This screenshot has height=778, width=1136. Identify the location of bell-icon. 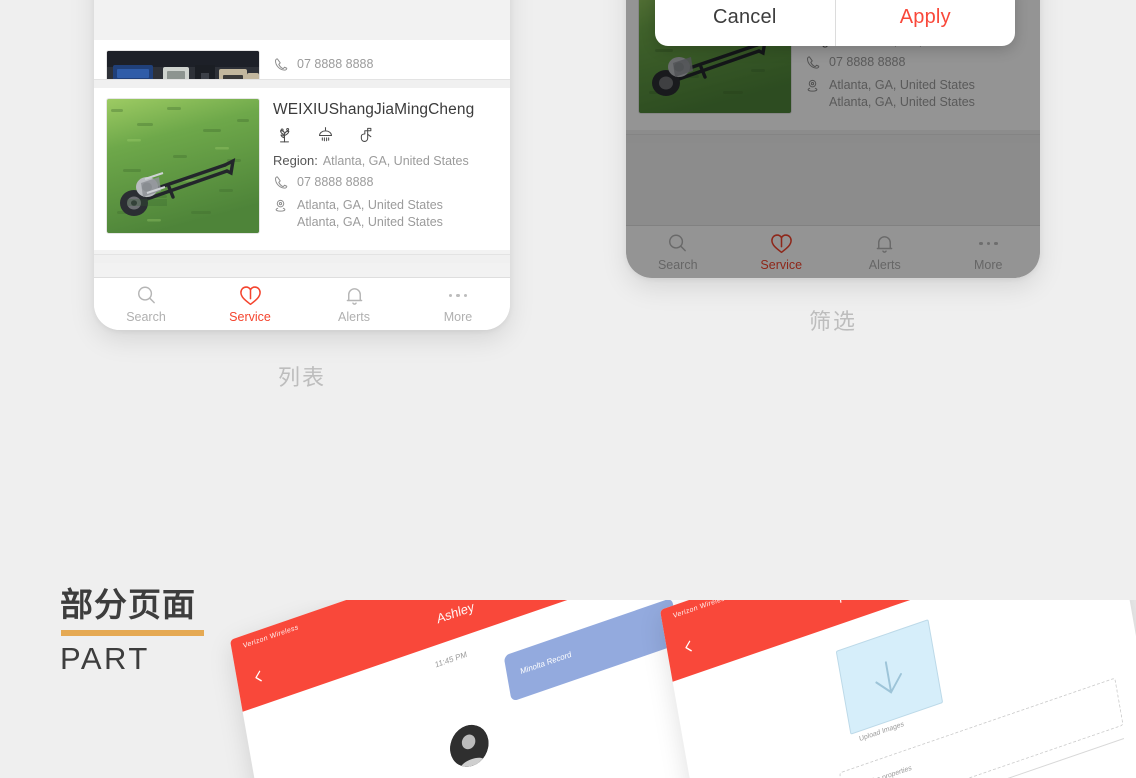
(354, 295).